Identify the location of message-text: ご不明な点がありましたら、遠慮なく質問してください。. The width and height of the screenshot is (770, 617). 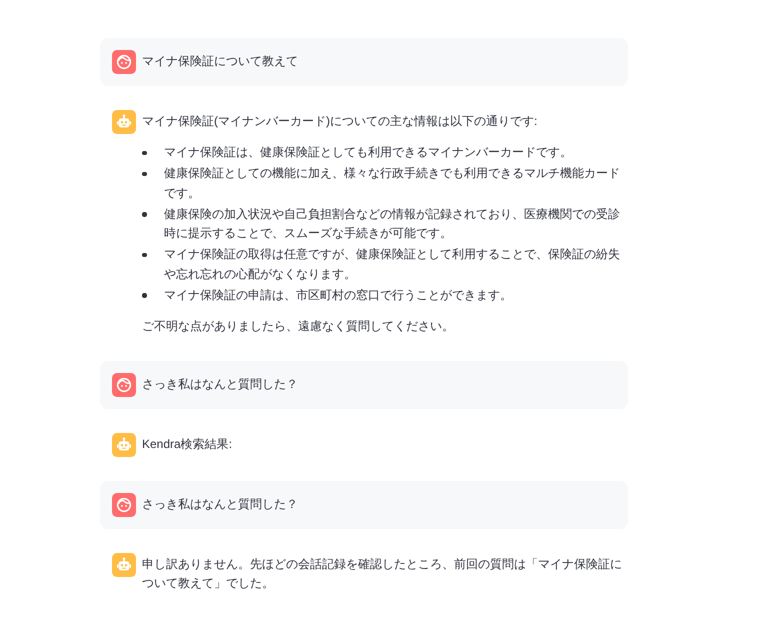
(298, 326).